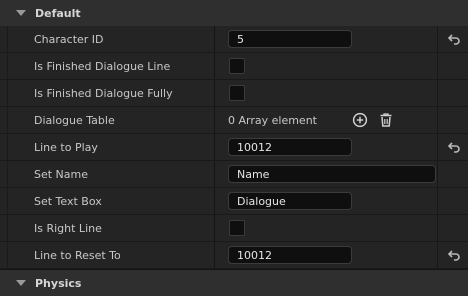  What do you see at coordinates (68, 228) in the screenshot?
I see `property-label: Is Right Line` at bounding box center [68, 228].